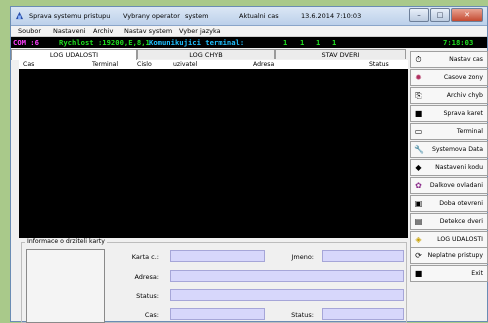  Describe the element at coordinates (419, 149) in the screenshot. I see `wrench-icon: 🔧` at that location.